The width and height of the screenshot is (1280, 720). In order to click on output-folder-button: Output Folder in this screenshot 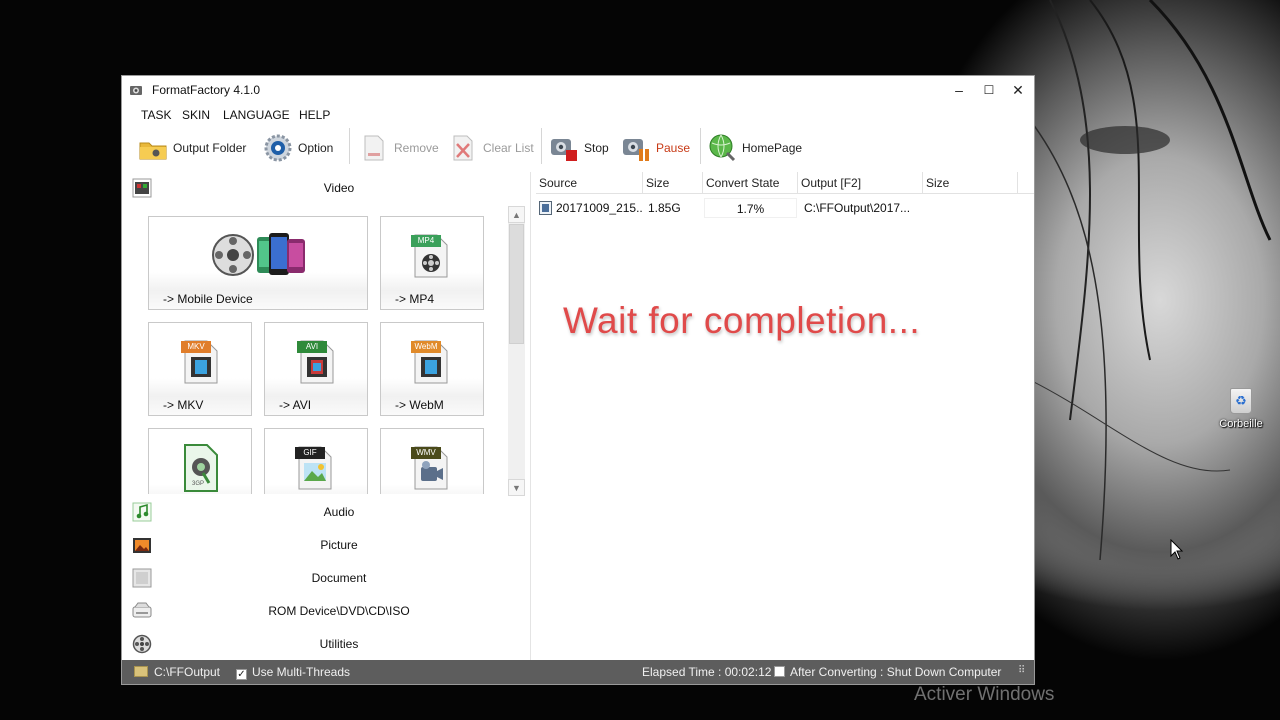, I will do `click(192, 148)`.